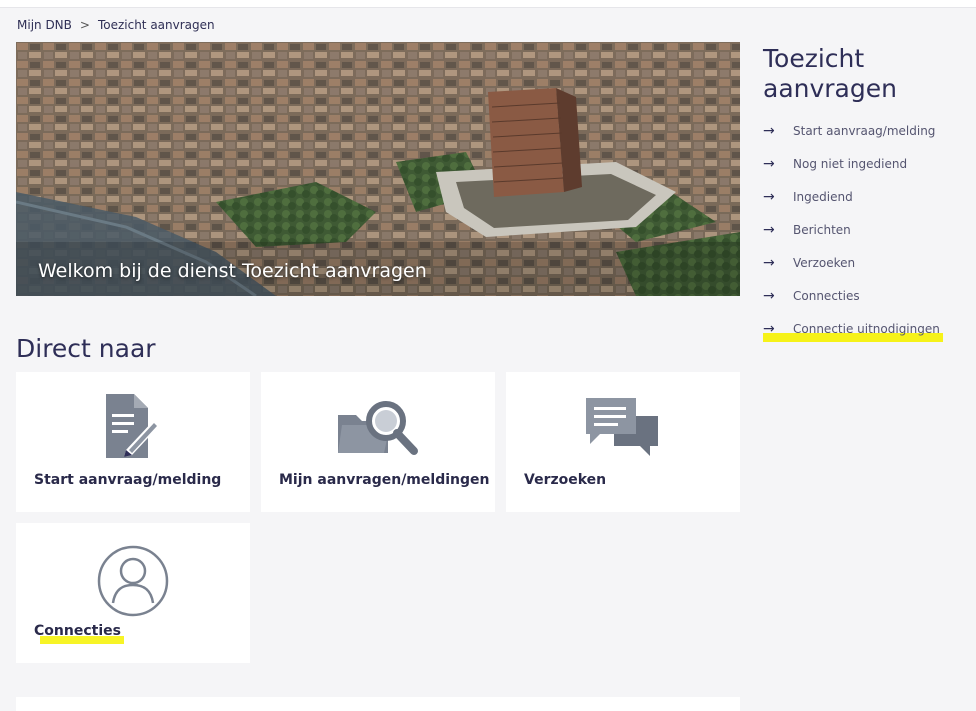 The image size is (976, 711). I want to click on sidebar-item-connectie-uitnodigingen: → Connectie uitnodigingen, so click(865, 328).